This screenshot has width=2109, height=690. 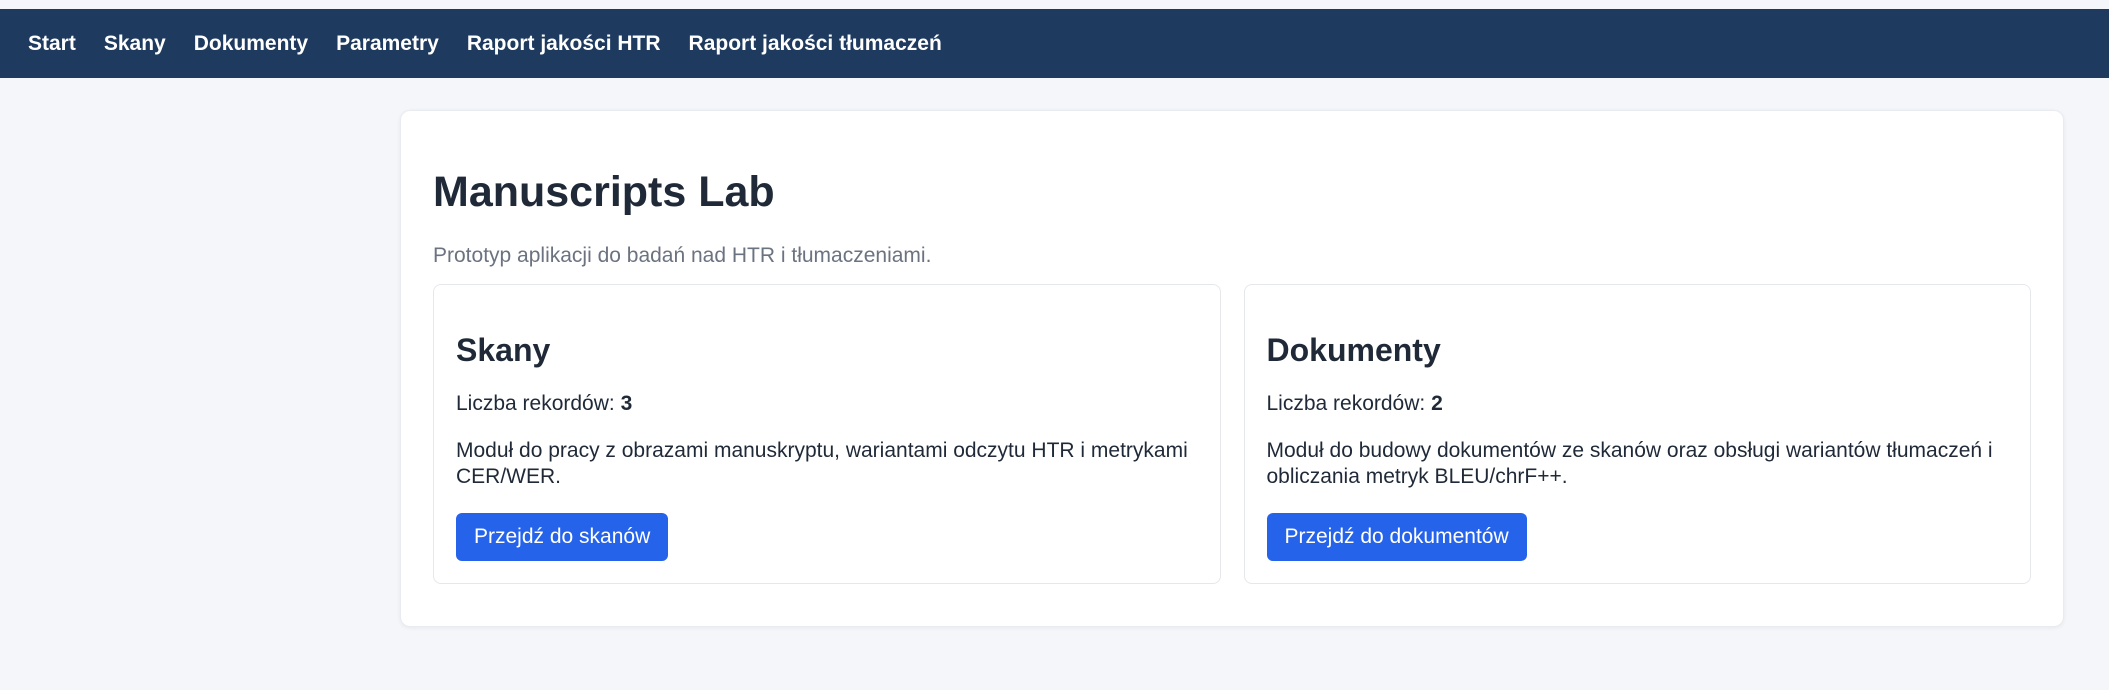 What do you see at coordinates (1638, 404) in the screenshot?
I see `record-count: Liczba rekordów: 2` at bounding box center [1638, 404].